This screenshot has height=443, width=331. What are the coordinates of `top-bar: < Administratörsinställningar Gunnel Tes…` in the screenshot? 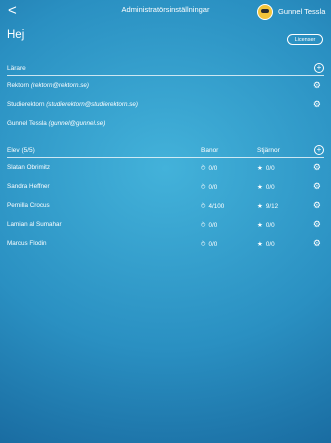 It's located at (165, 13).